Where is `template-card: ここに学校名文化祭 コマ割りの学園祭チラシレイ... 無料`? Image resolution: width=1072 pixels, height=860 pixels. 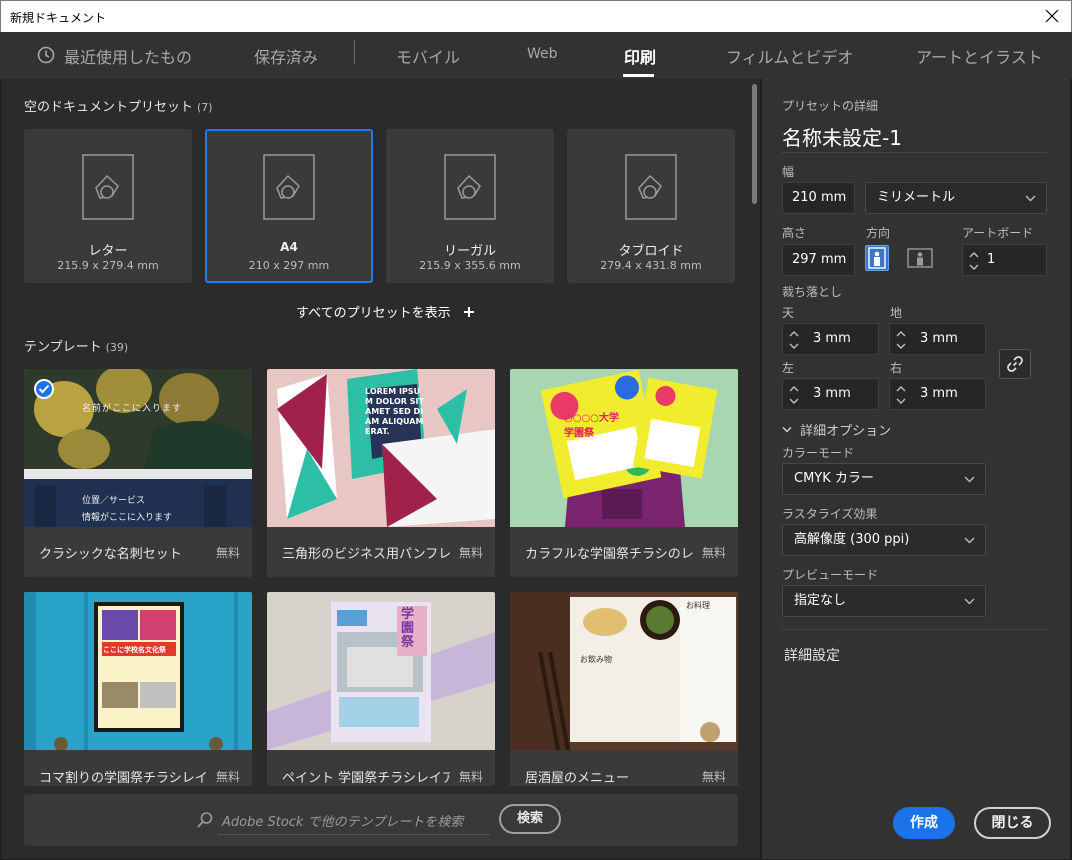 template-card: ここに学校名文化祭 コマ割りの学園祭チラシレイ... 無料 is located at coordinates (138, 689).